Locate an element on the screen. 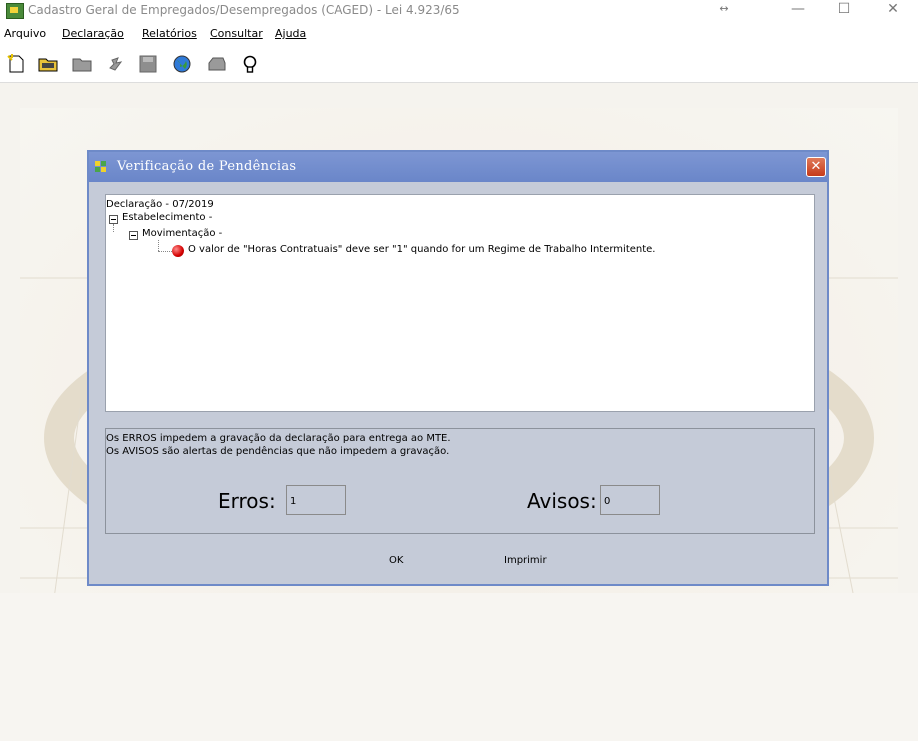 The height and width of the screenshot is (741, 918). warnings-label: Avisos: is located at coordinates (562, 501).